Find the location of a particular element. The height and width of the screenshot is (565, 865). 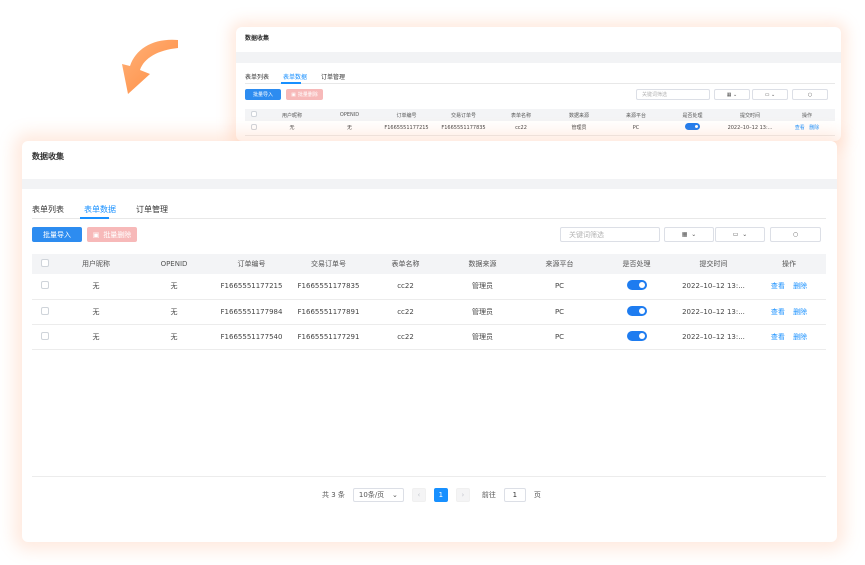

search-icon: ○ is located at coordinates (810, 94).